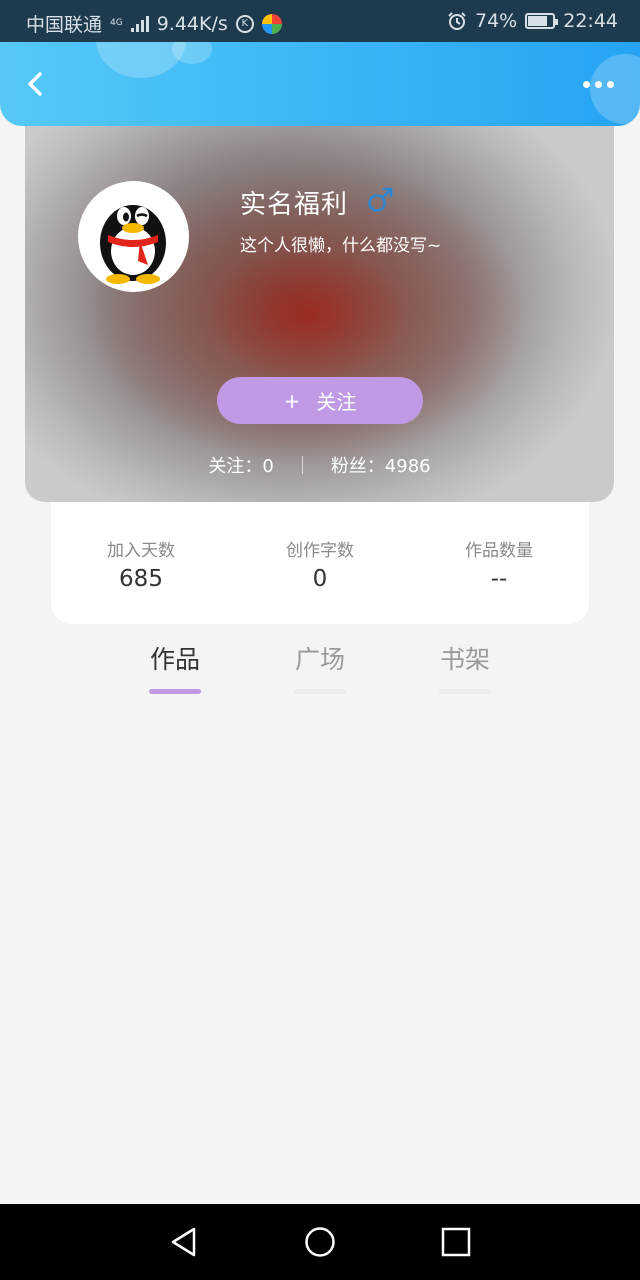  I want to click on stat-value: 685, so click(141, 579).